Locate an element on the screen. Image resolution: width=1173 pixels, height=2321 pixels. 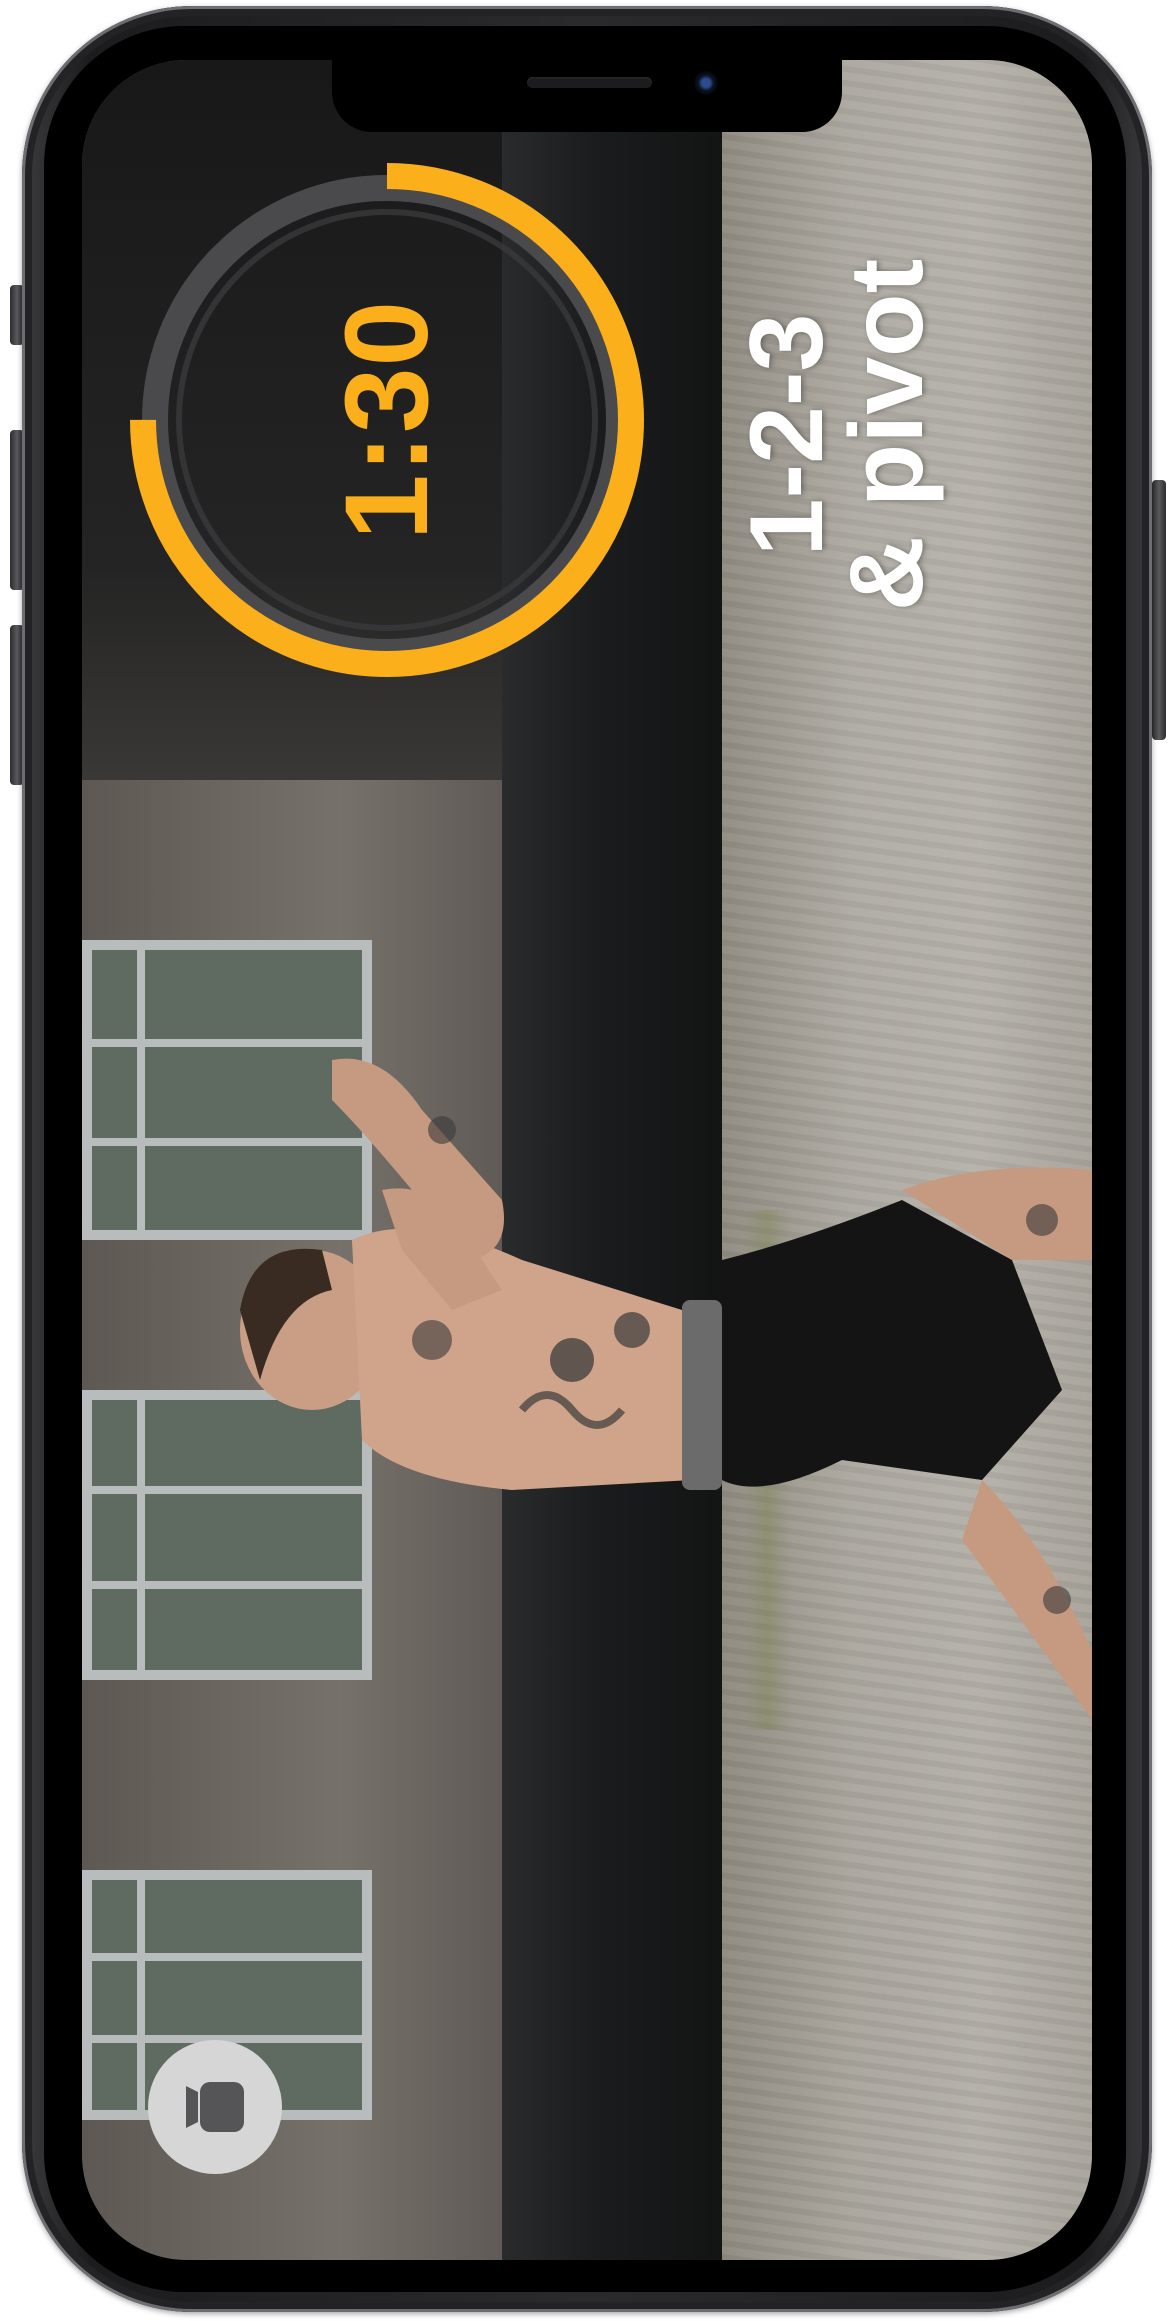
timer-display: 1:30 is located at coordinates (387, 420).